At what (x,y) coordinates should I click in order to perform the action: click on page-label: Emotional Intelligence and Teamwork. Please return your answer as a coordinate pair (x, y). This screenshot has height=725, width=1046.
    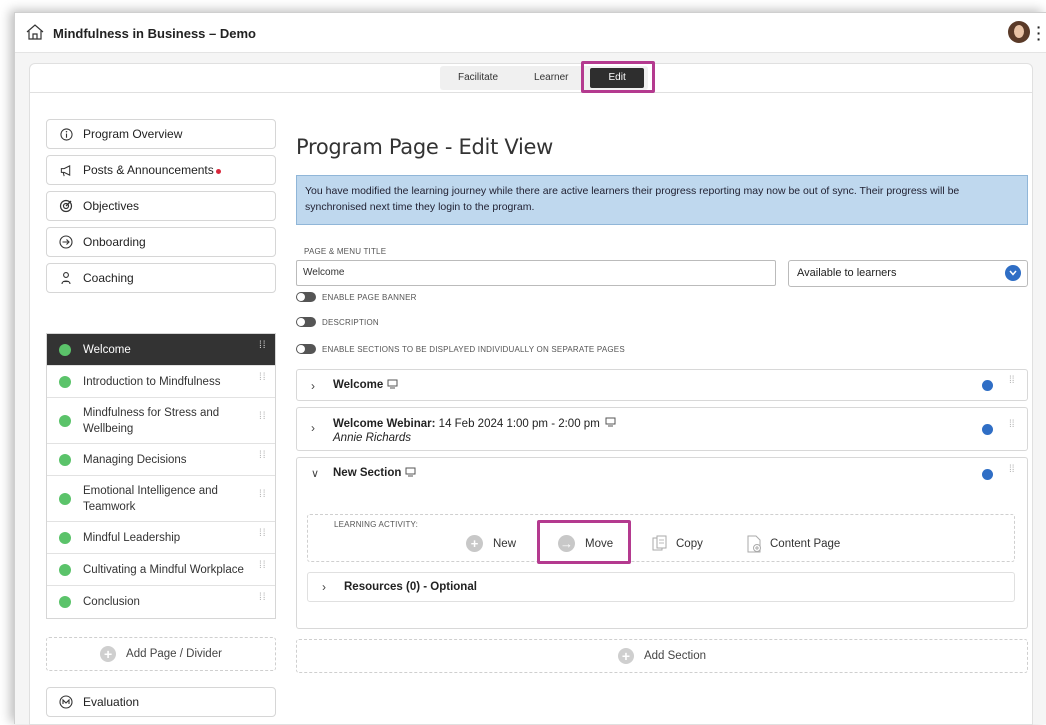
    Looking at the image, I should click on (150, 498).